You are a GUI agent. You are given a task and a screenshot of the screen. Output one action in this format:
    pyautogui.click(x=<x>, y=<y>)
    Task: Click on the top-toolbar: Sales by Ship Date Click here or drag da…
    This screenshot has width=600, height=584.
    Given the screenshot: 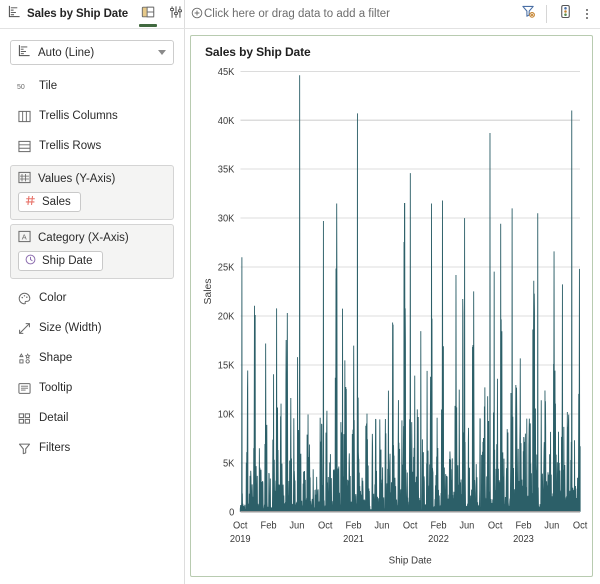 What is the action you would take?
    pyautogui.click(x=300, y=14)
    